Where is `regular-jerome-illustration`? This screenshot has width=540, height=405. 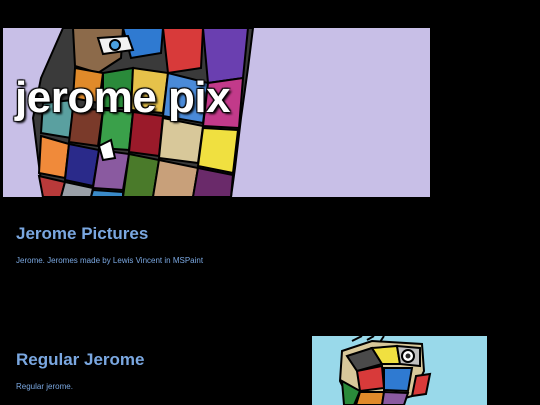 regular-jerome-illustration is located at coordinates (385, 370).